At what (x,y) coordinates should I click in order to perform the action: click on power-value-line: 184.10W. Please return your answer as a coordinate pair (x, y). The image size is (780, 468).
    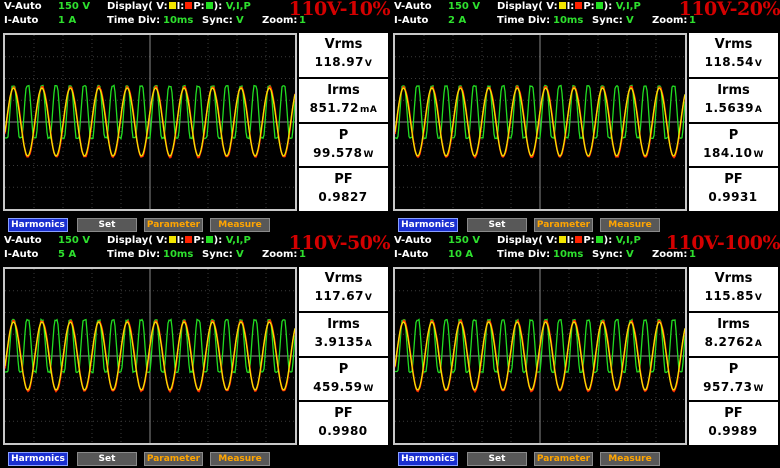
    Looking at the image, I should click on (733, 153).